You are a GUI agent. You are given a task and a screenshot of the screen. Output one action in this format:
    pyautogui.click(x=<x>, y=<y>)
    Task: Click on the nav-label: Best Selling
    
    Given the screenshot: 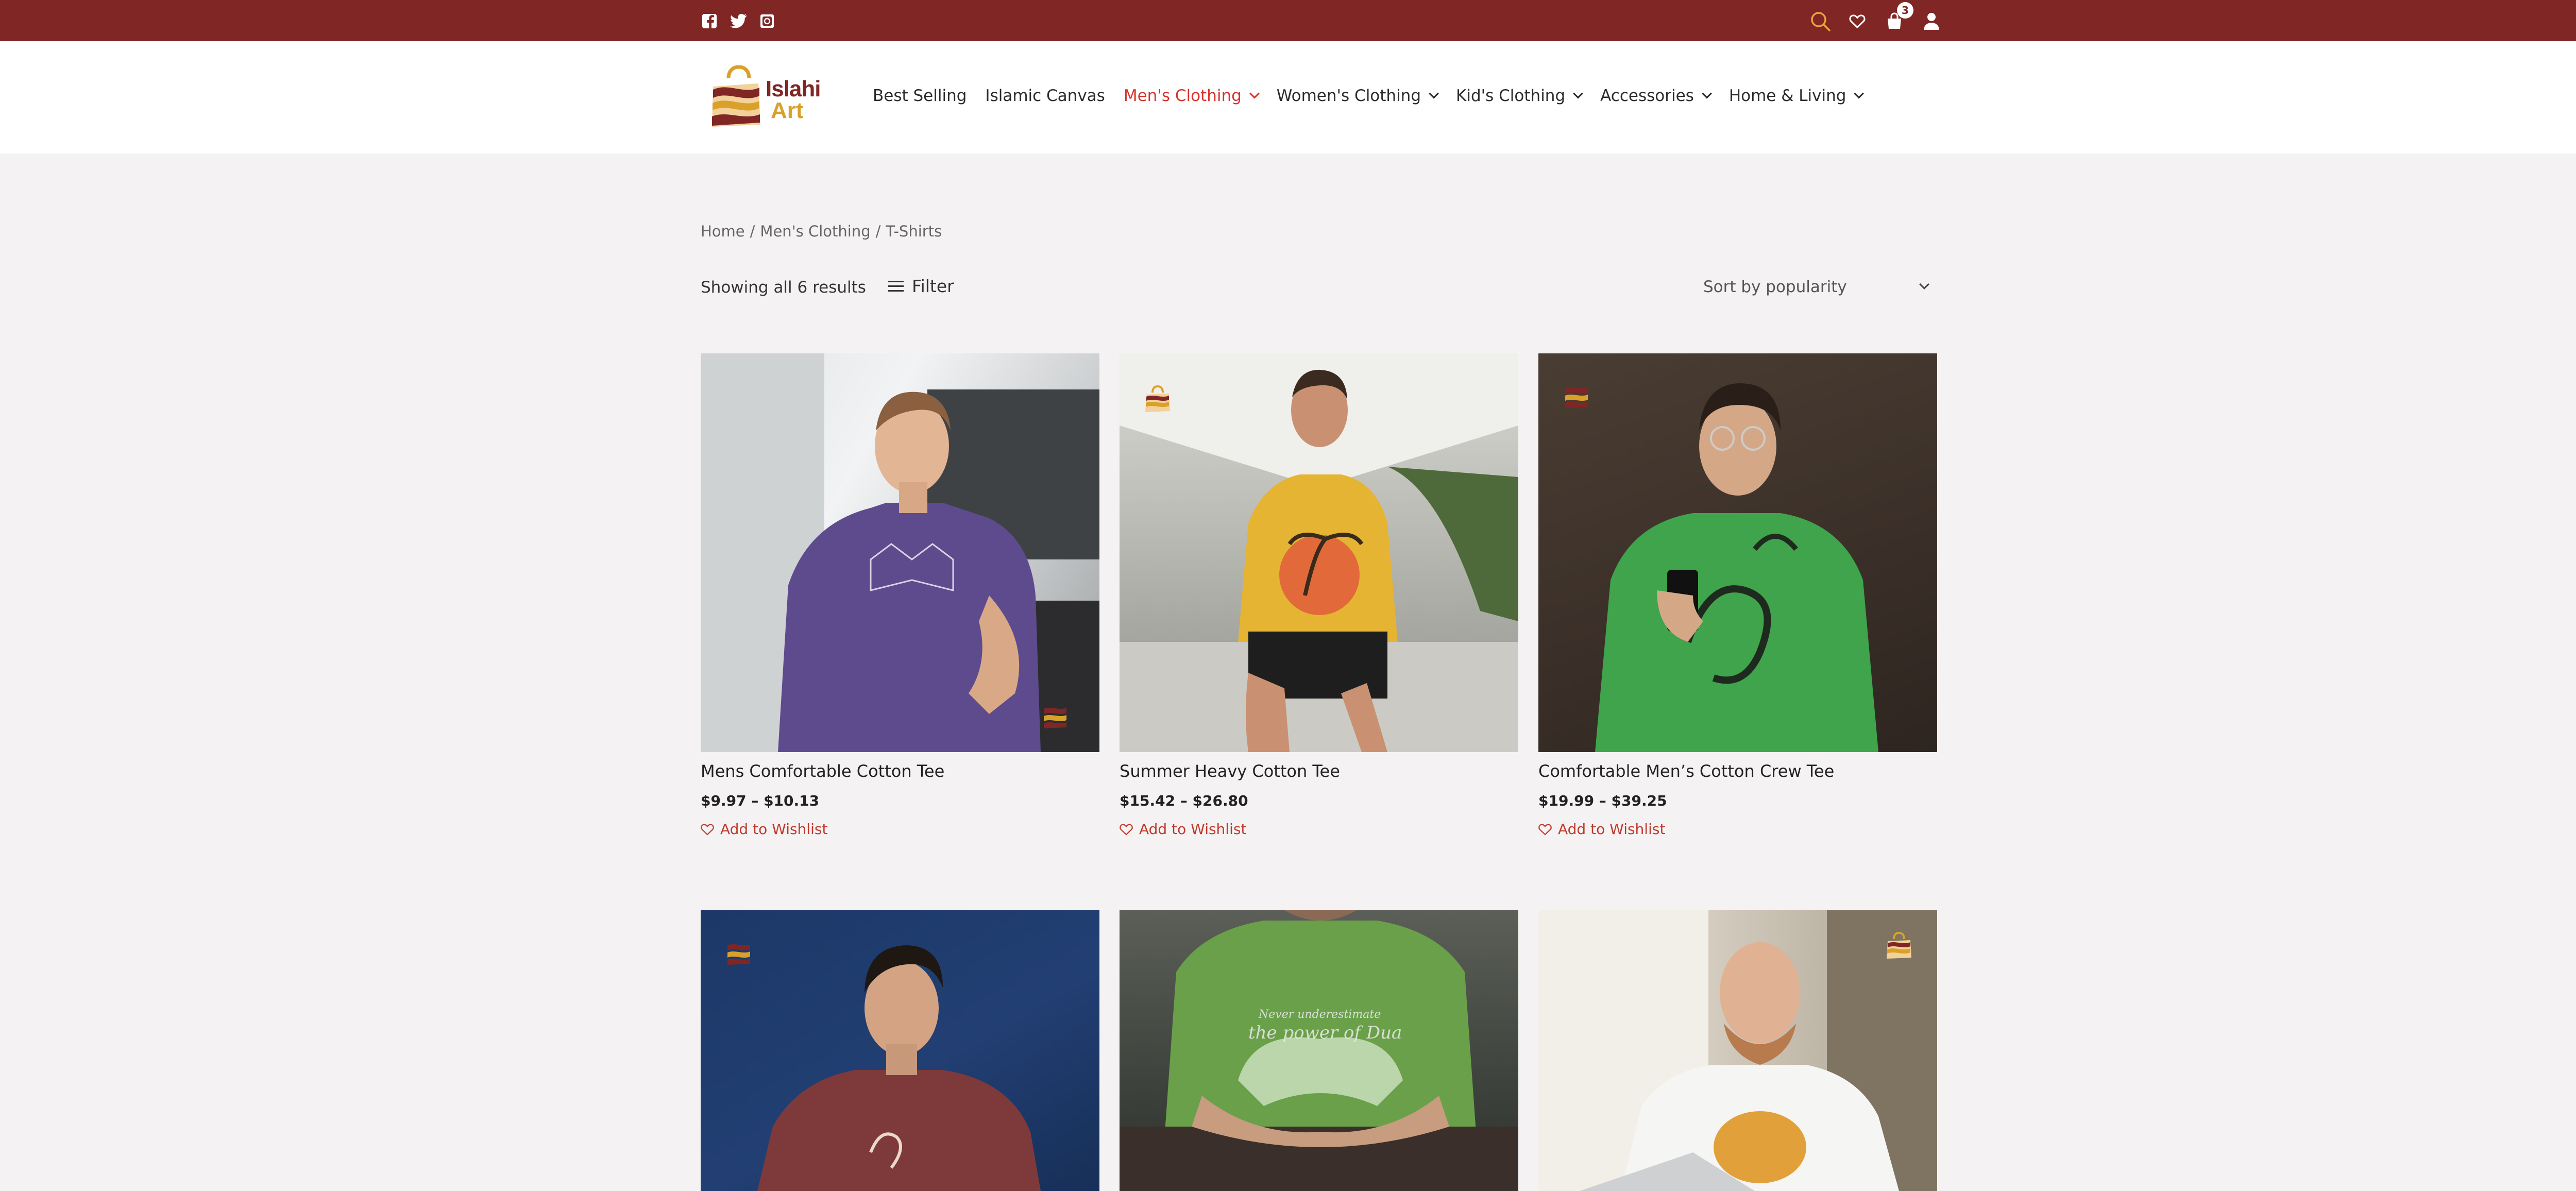 What is the action you would take?
    pyautogui.click(x=920, y=96)
    